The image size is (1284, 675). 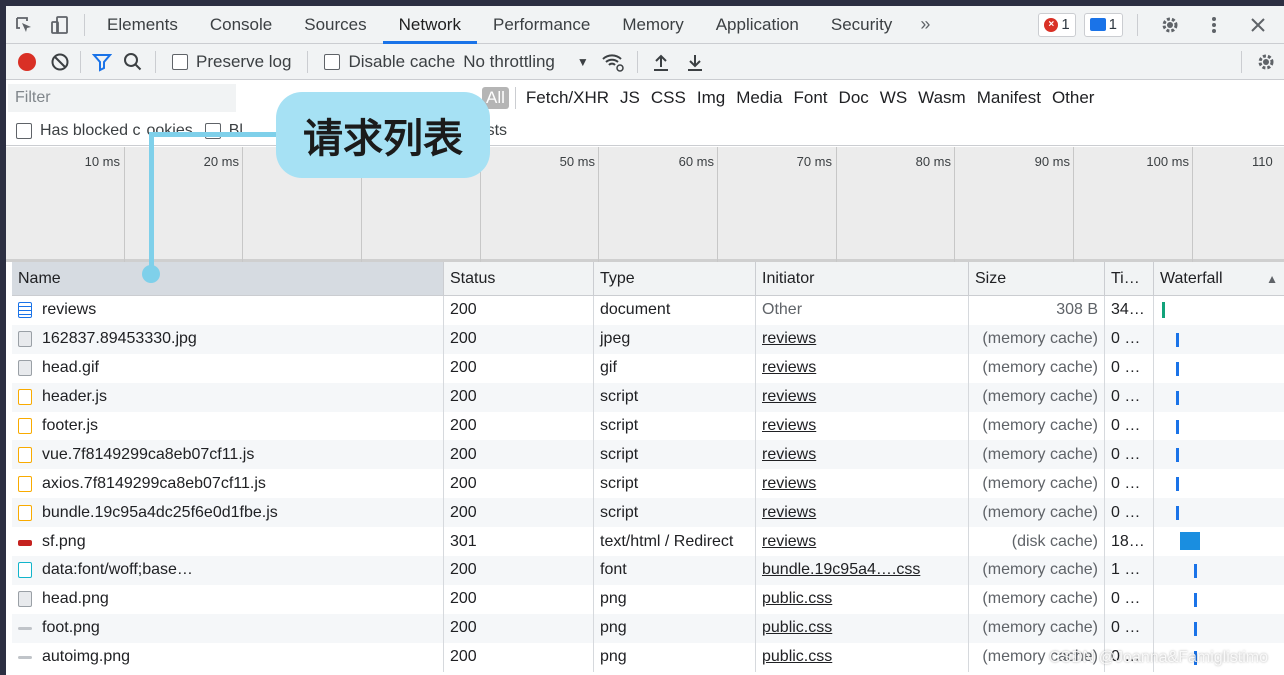 What do you see at coordinates (60, 62) in the screenshot?
I see `clear-icon` at bounding box center [60, 62].